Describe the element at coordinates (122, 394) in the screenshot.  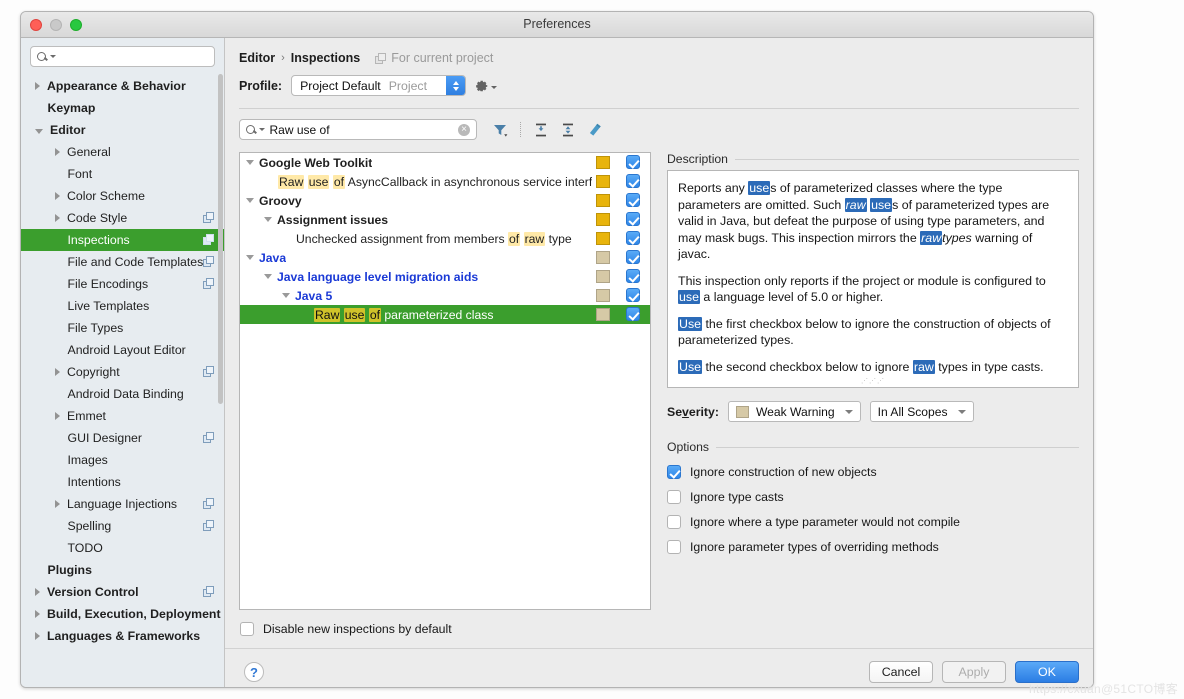
I see `sidebar-item-android-data-binding: Android Data Binding` at that location.